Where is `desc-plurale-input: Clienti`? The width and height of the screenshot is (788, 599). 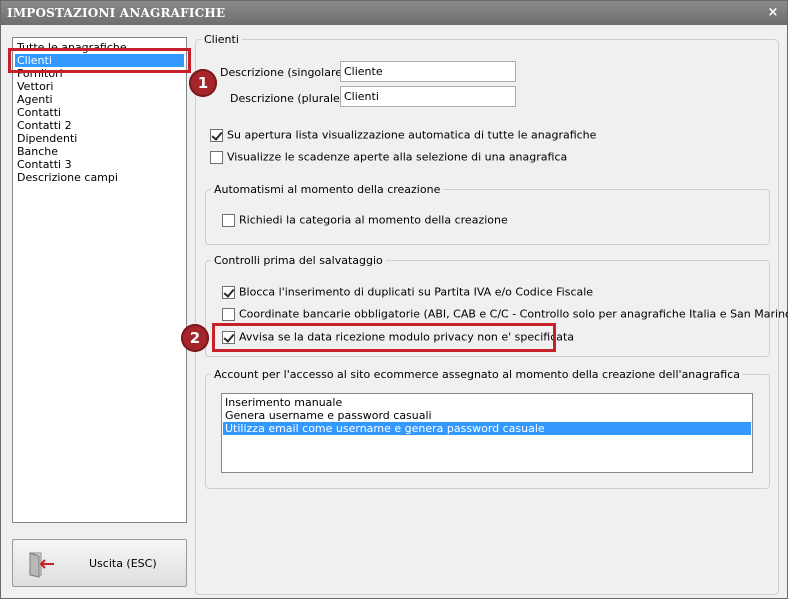 desc-plurale-input: Clienti is located at coordinates (428, 96).